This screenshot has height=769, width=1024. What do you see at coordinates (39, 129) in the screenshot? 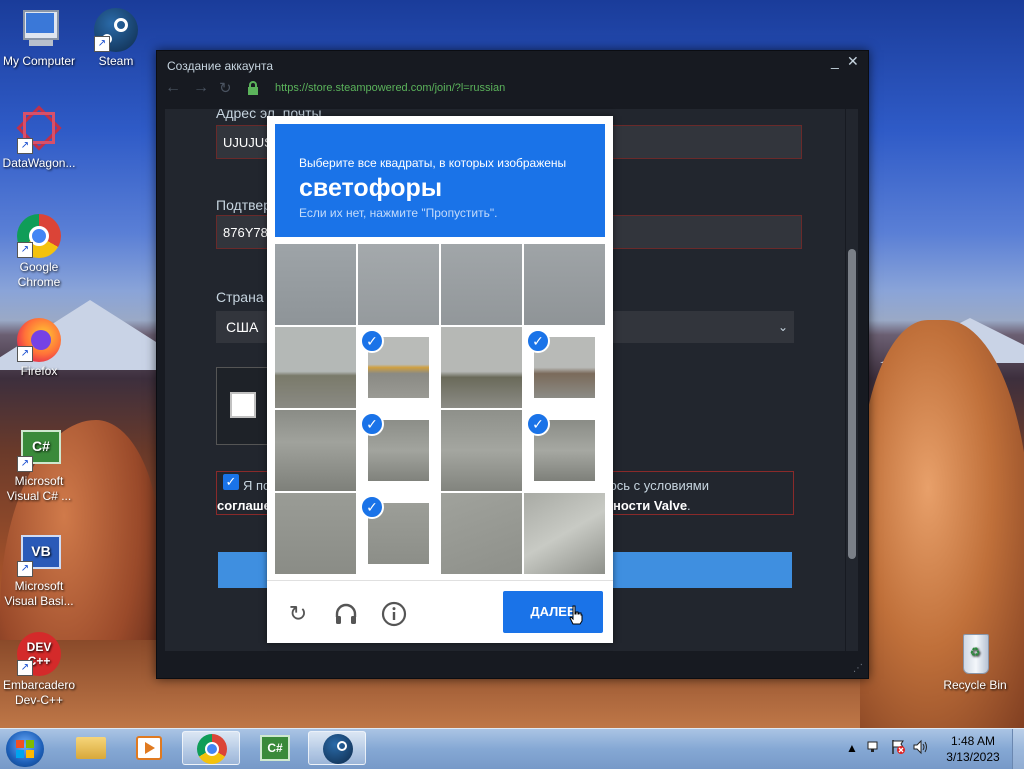
I see `datawagon-icon: ↗` at bounding box center [39, 129].